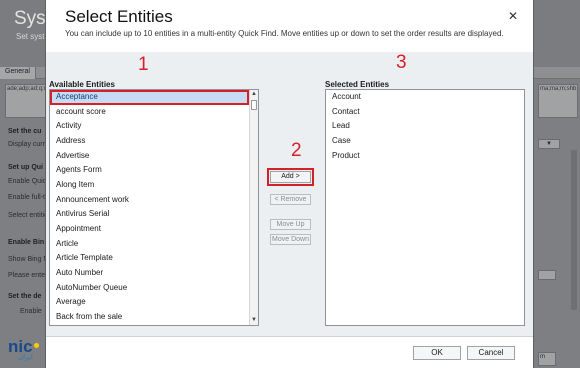 The width and height of the screenshot is (580, 368). Describe the element at coordinates (25, 131) in the screenshot. I see `settings-heading: Set the cu` at that location.